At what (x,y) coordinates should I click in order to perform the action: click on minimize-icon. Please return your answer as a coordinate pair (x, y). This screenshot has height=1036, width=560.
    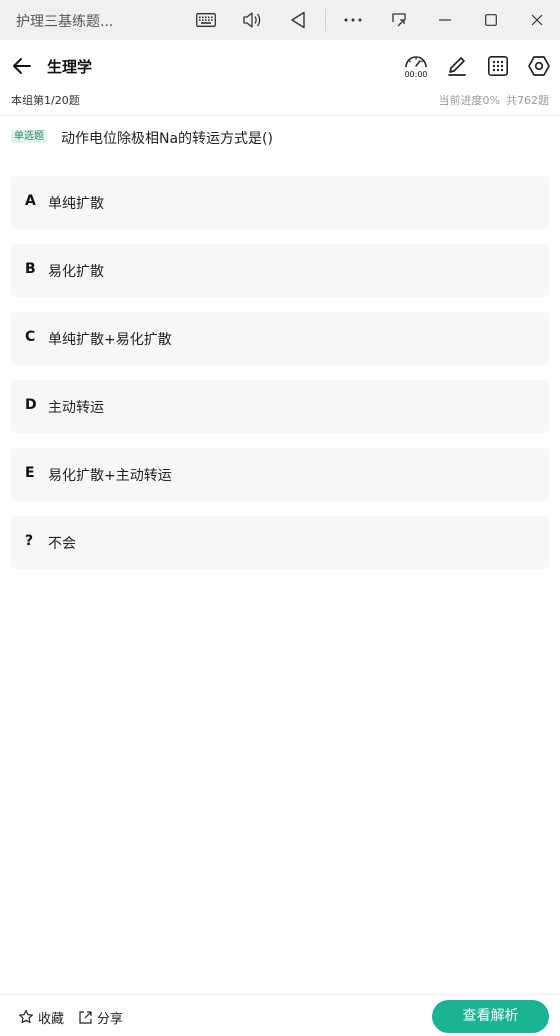
    Looking at the image, I should click on (445, 20).